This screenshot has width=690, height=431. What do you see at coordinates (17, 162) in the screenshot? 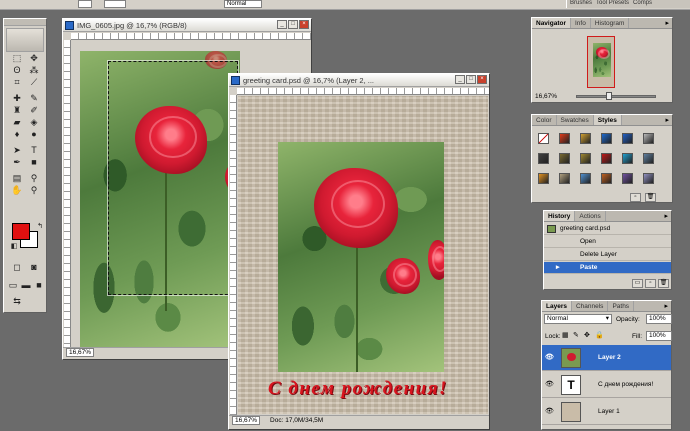
I see `pen-tool-icon: ✒` at bounding box center [17, 162].